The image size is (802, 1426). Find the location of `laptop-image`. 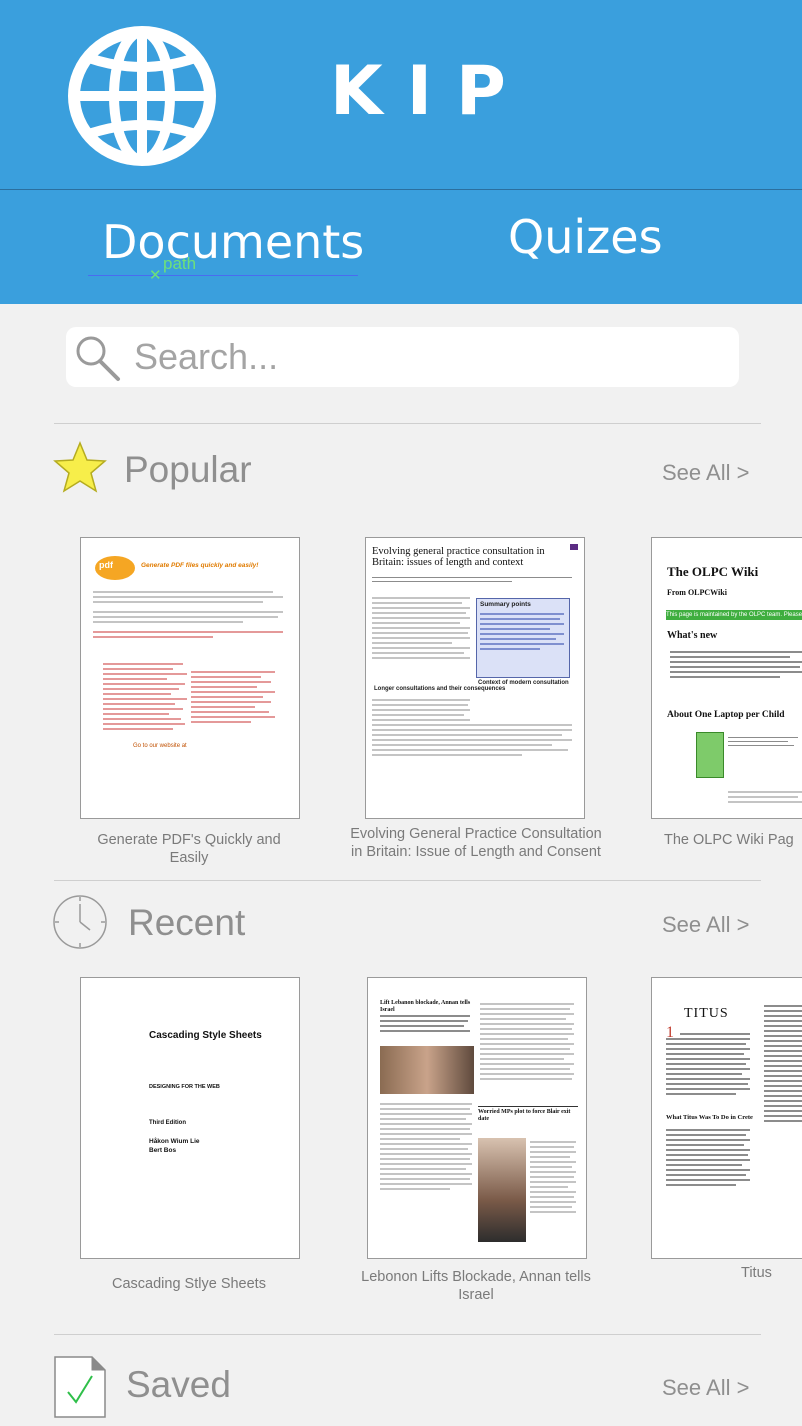

laptop-image is located at coordinates (710, 755).